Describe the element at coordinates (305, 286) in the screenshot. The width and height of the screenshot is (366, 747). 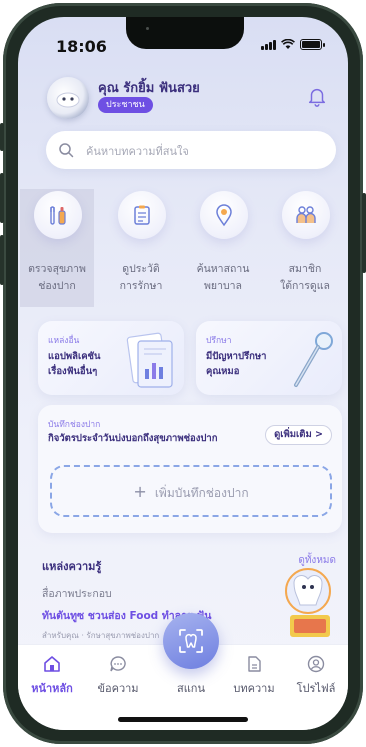
I see `menu-label-line2: ใต้การดูแล` at that location.